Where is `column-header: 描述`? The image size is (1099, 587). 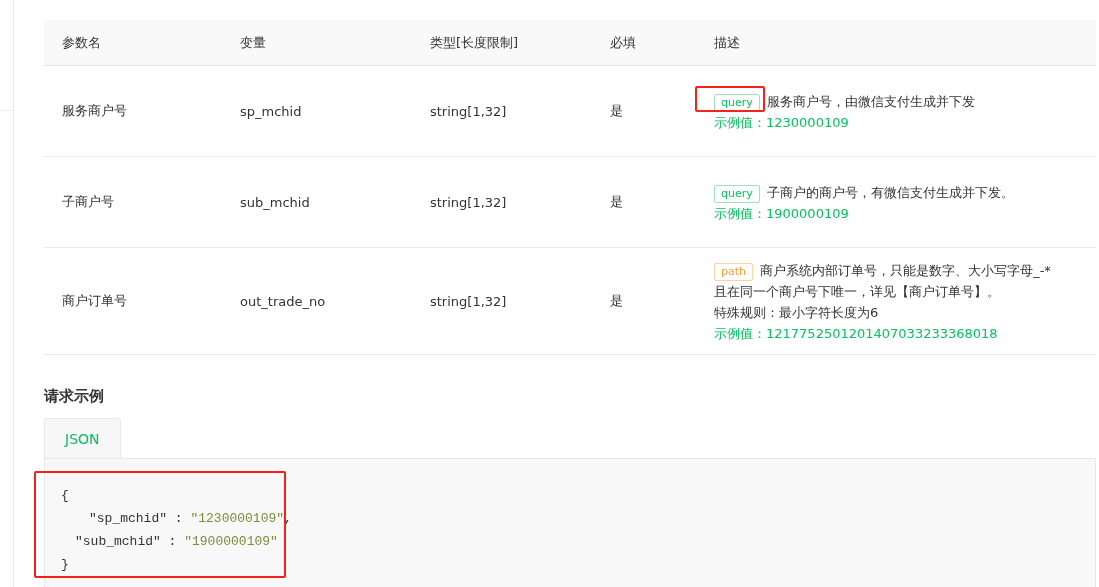
column-header: 描述 is located at coordinates (896, 43).